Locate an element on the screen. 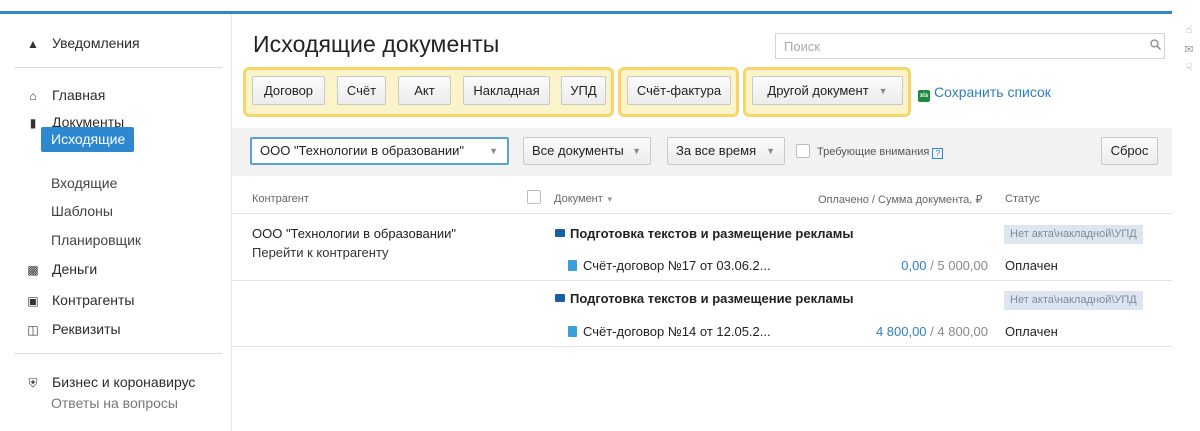  select-all-checkbox is located at coordinates (534, 197).